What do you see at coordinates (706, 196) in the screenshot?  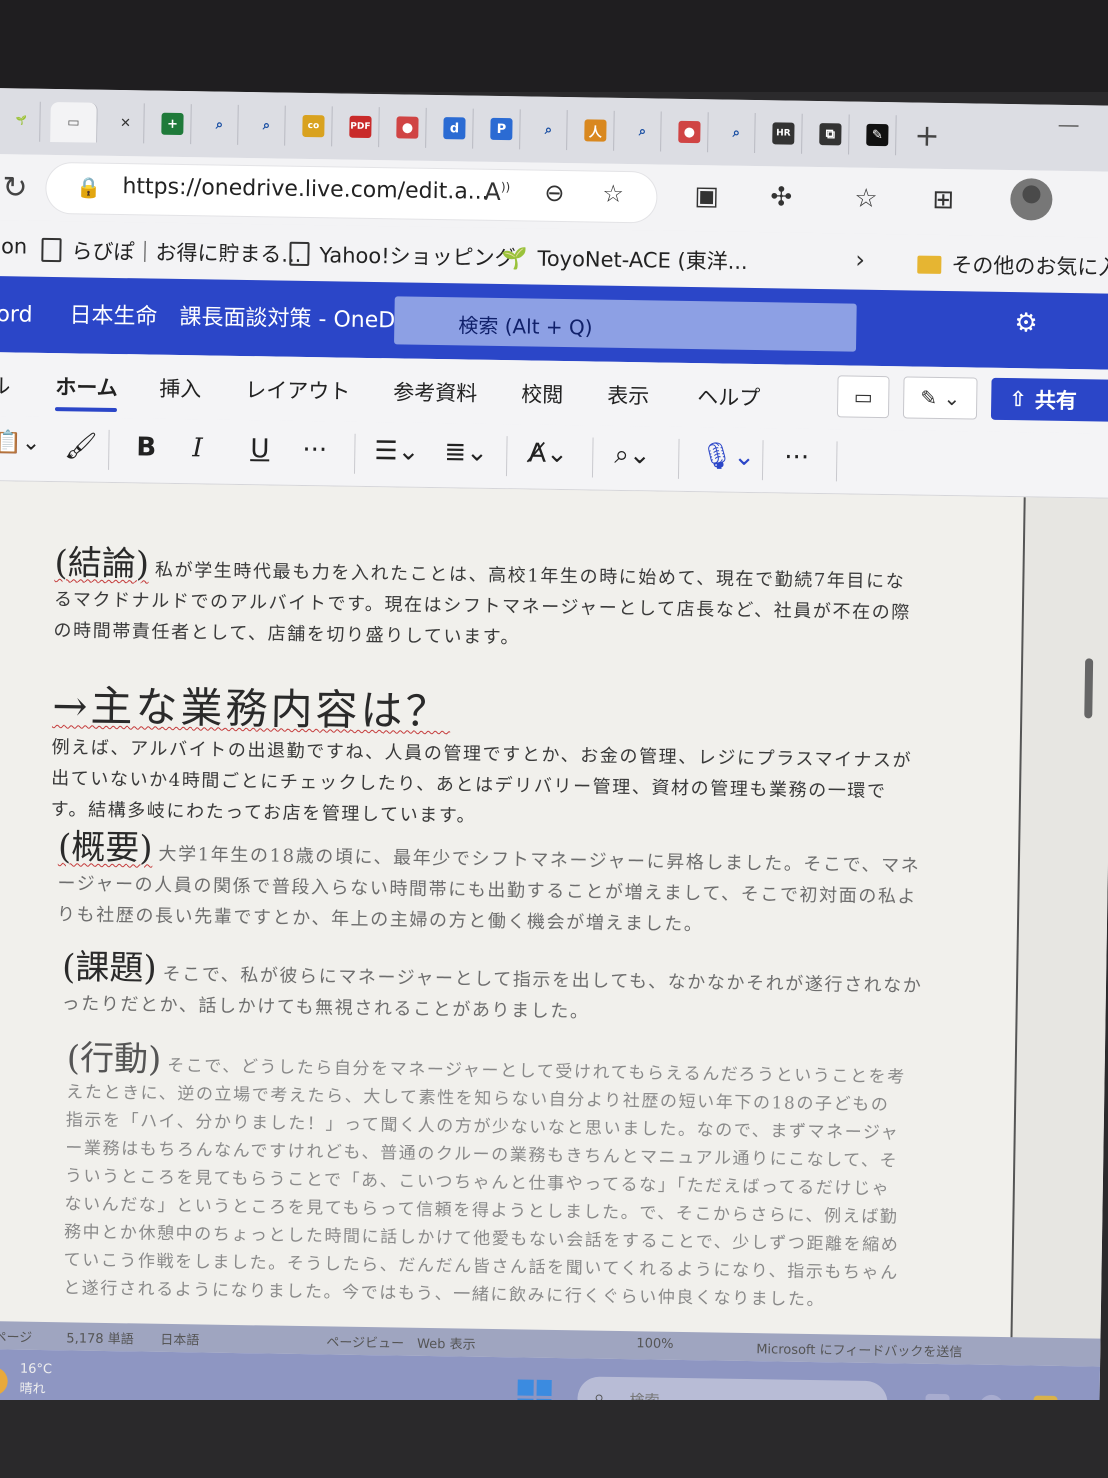 I see `extension-icon: ▣` at bounding box center [706, 196].